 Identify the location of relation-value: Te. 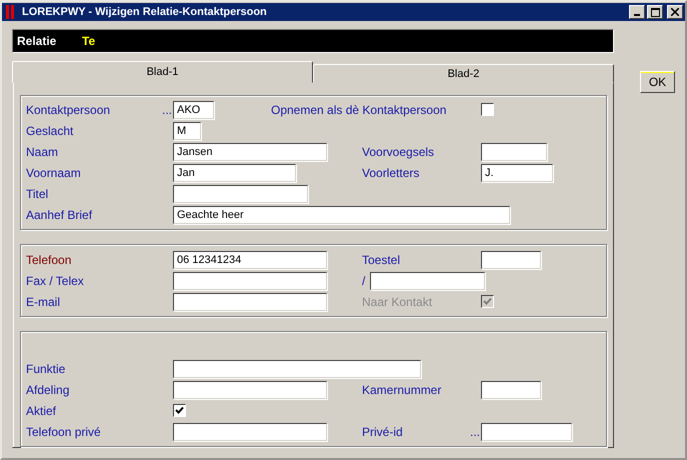
(89, 41).